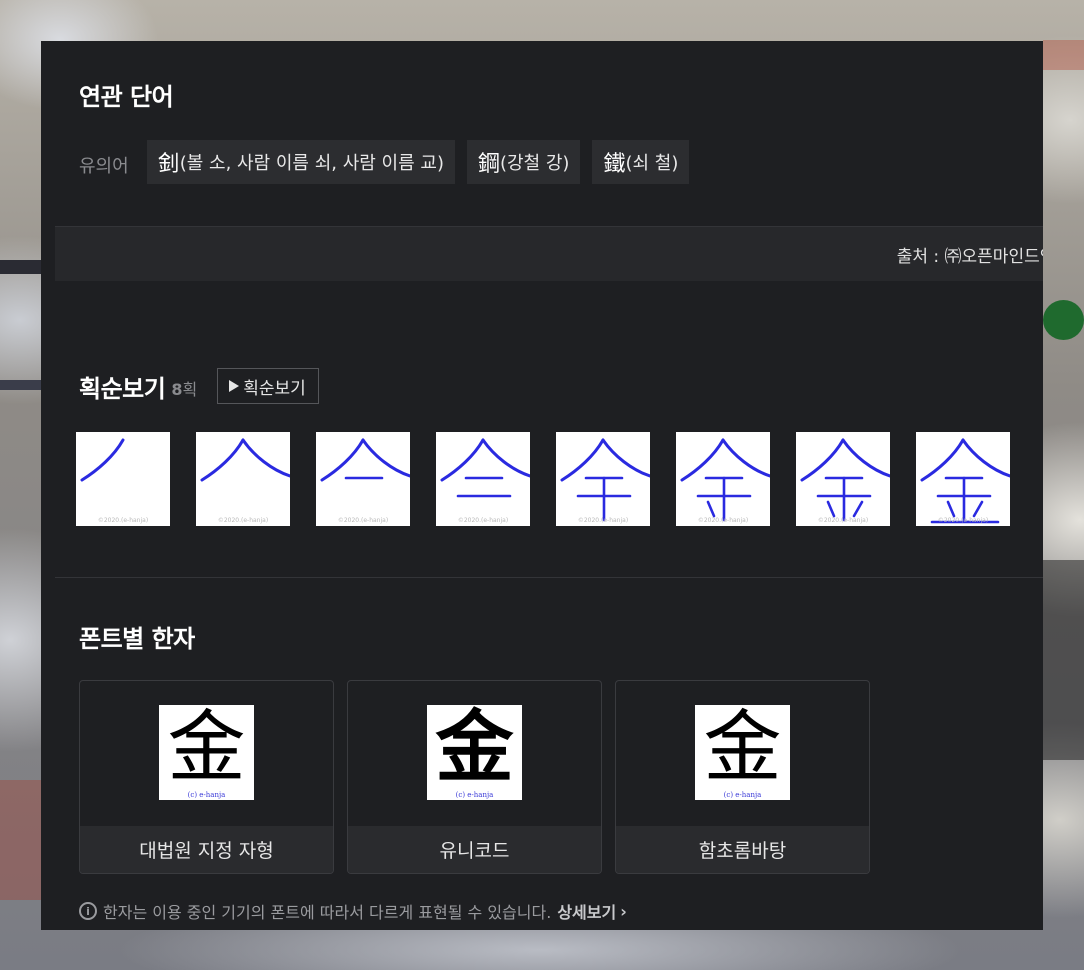  What do you see at coordinates (742, 849) in the screenshot?
I see `font-card-label: 함초롬바탕` at bounding box center [742, 849].